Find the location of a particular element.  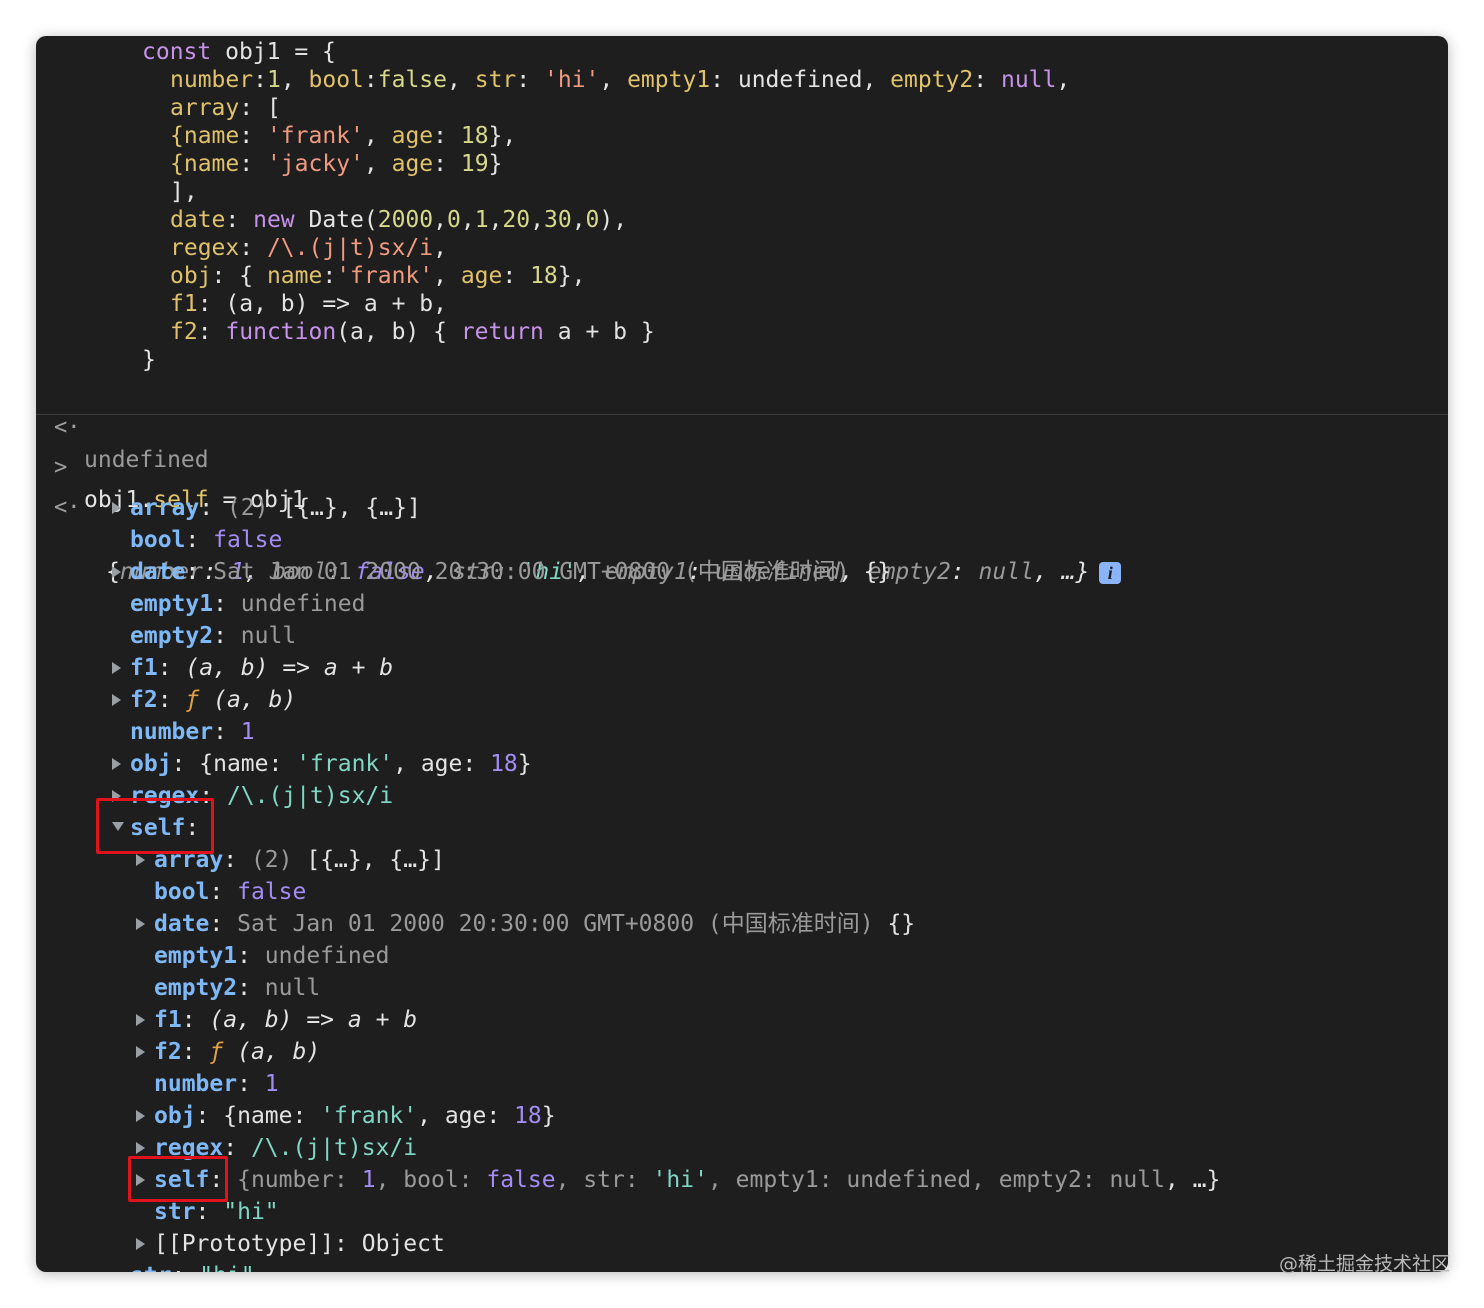

tree-row-empty2: empty2: null is located at coordinates (742, 988).